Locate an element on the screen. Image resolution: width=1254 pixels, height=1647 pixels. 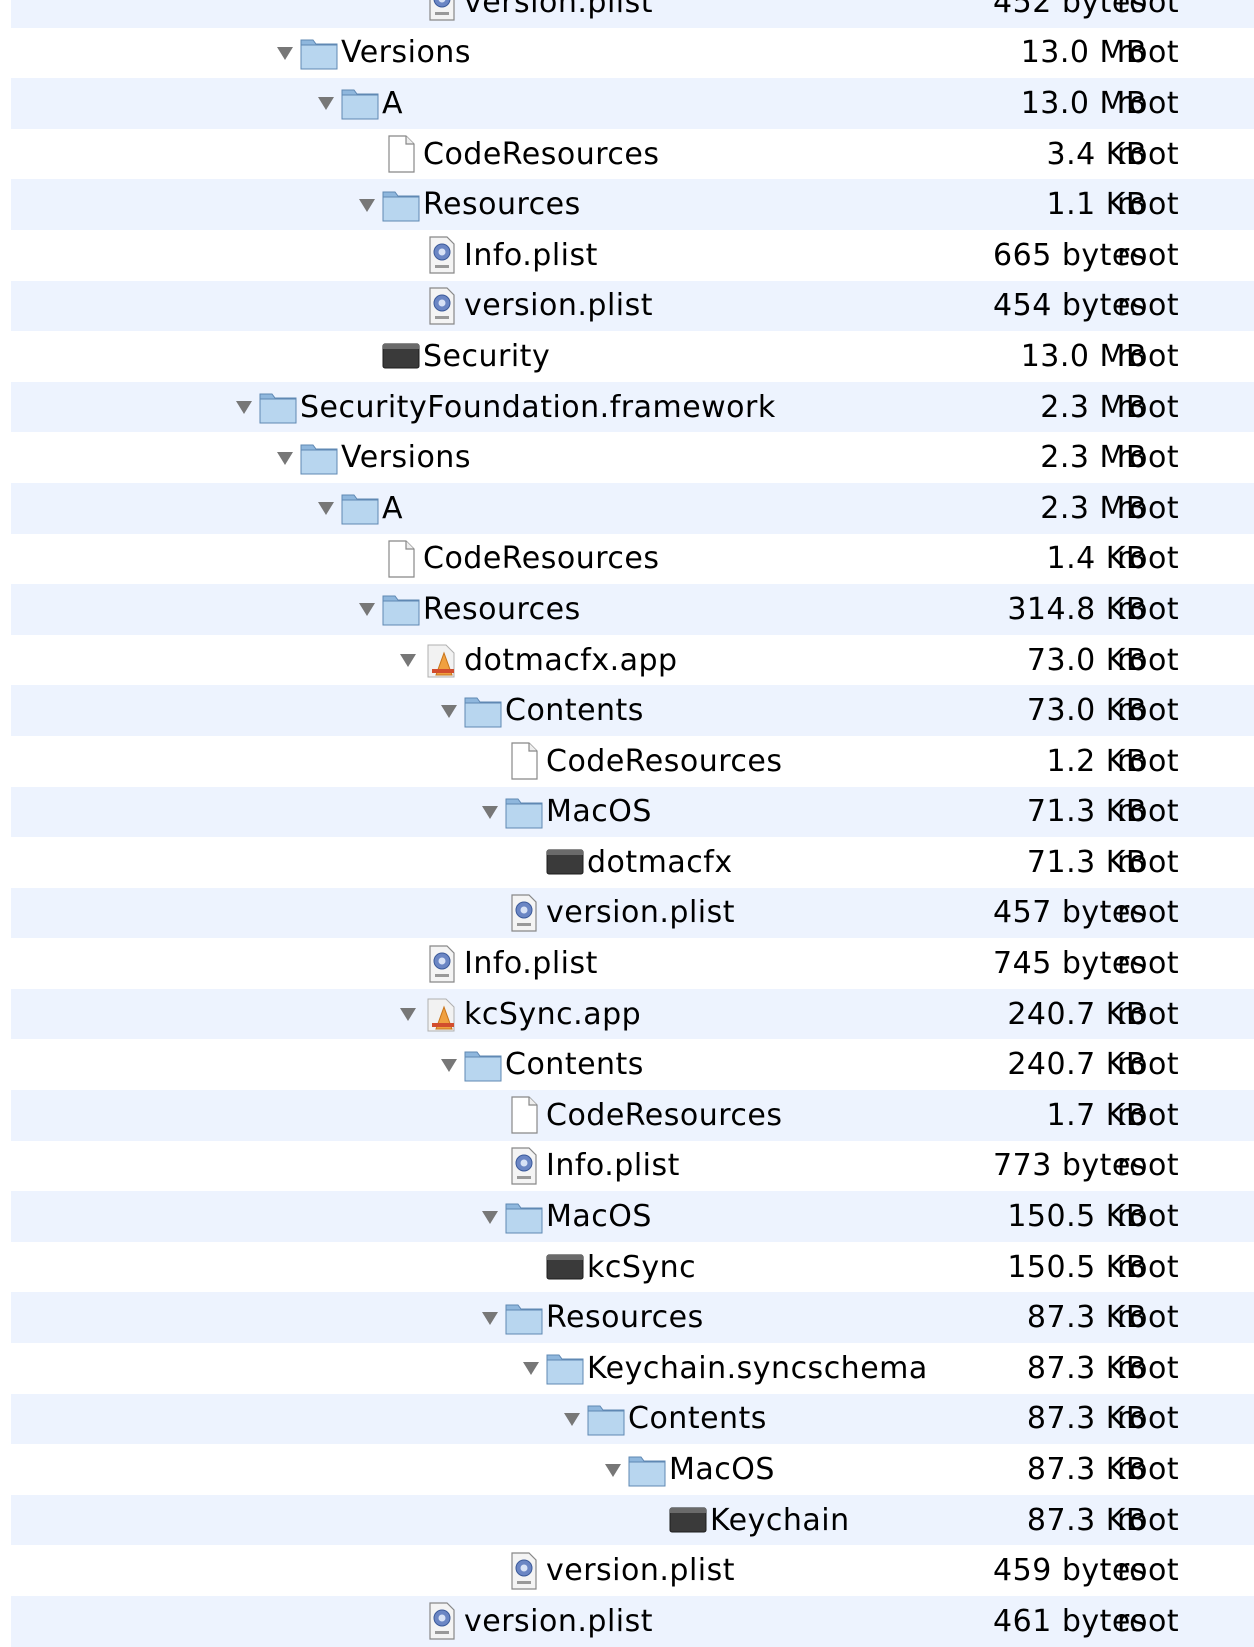
table-row: Versions 13.0 MB root is located at coordinates (632, 53).